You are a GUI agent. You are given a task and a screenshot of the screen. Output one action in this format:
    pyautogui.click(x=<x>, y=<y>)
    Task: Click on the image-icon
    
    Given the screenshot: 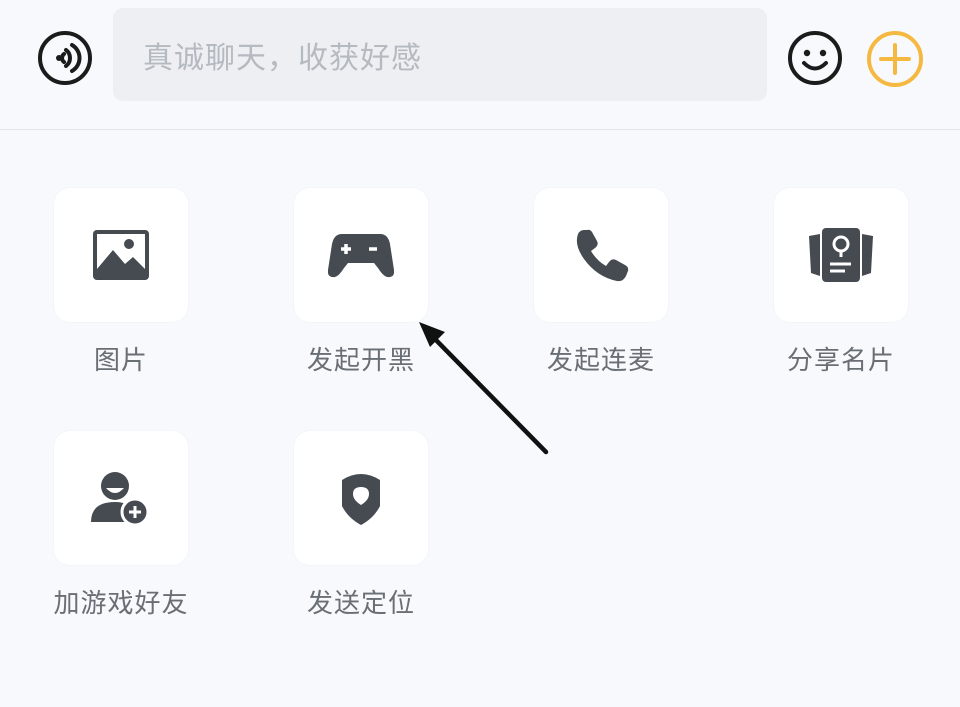 What is the action you would take?
    pyautogui.click(x=121, y=255)
    